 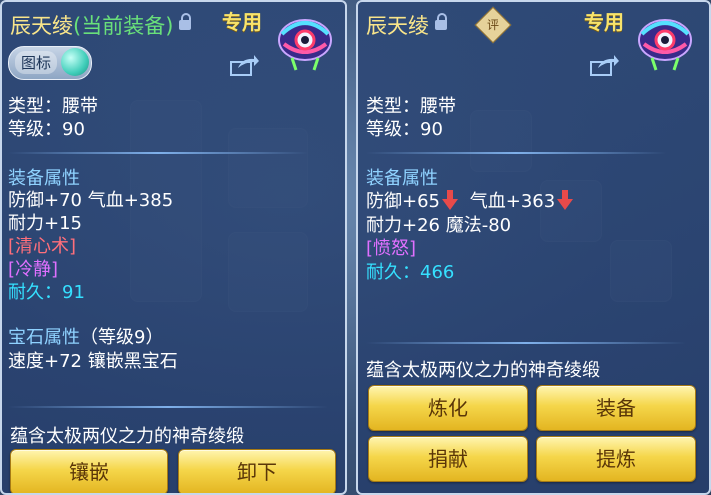 What do you see at coordinates (36, 62) in the screenshot?
I see `icon-toggle-label: 图标` at bounding box center [36, 62].